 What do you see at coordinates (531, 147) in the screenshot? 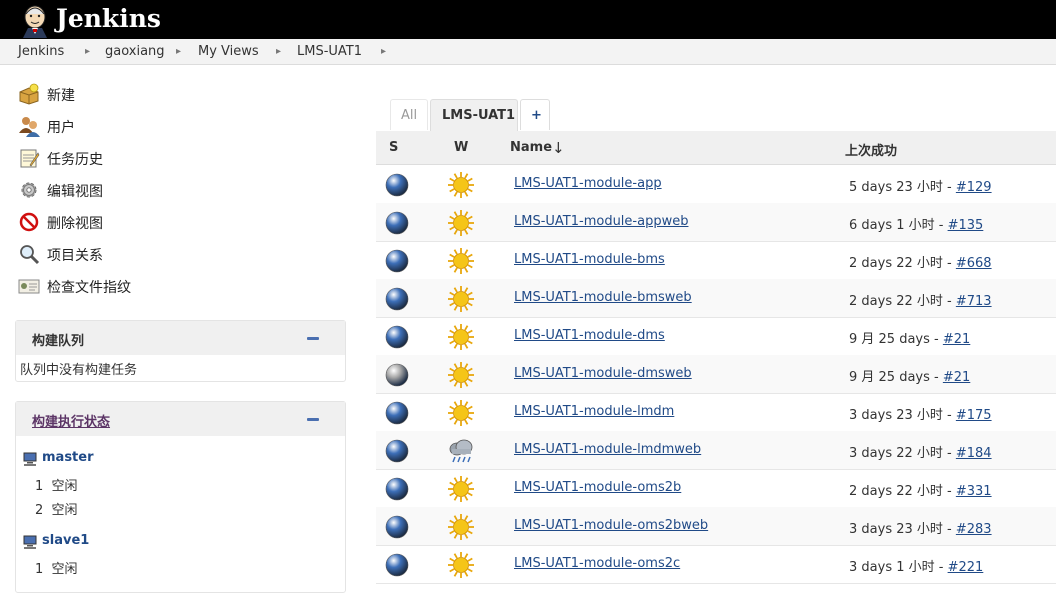
I see `column-name: Name` at bounding box center [531, 147].